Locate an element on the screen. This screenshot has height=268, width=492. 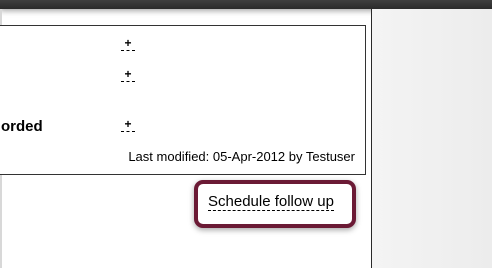
recorded-field-label: orded is located at coordinates (22, 126).